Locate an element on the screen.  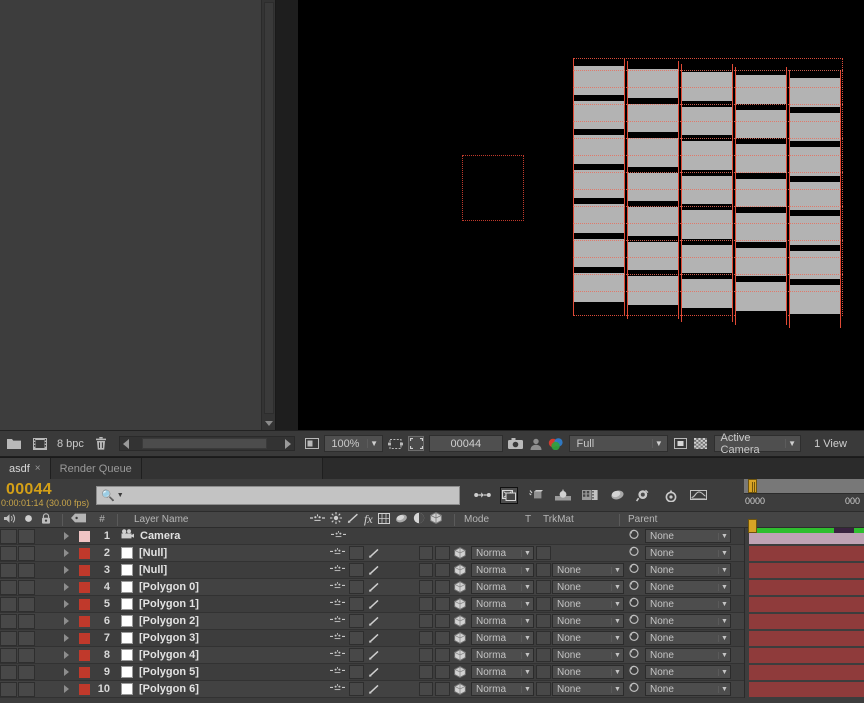
project-vertical-scrollbar is located at coordinates (268, 215).